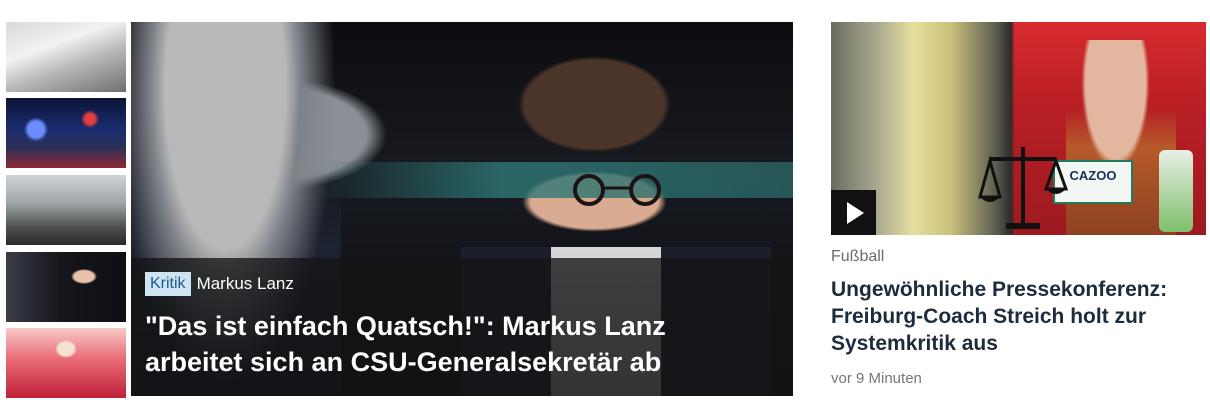 The height and width of the screenshot is (417, 1210). What do you see at coordinates (853, 212) in the screenshot?
I see `play-icon` at bounding box center [853, 212].